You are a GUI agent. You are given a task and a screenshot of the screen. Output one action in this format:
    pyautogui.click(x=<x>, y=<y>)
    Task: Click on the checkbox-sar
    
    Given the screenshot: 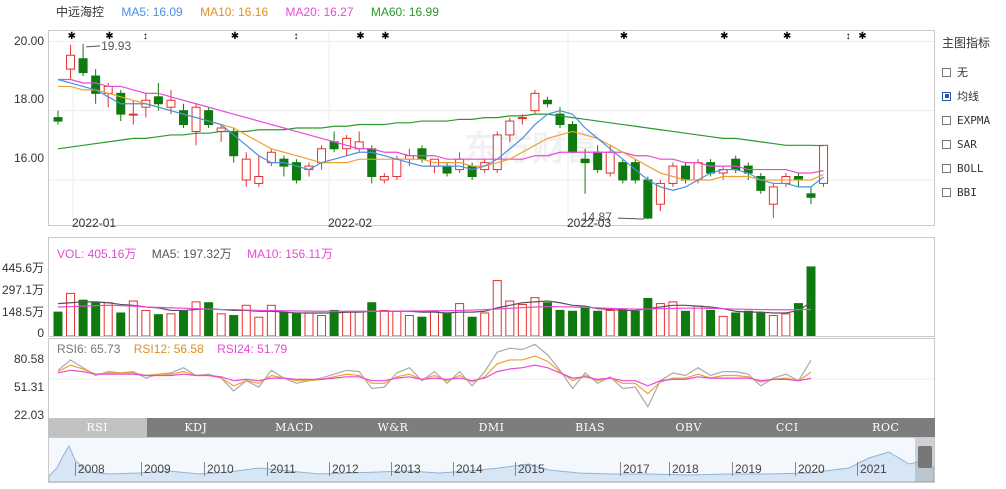 What is the action you would take?
    pyautogui.click(x=946, y=144)
    